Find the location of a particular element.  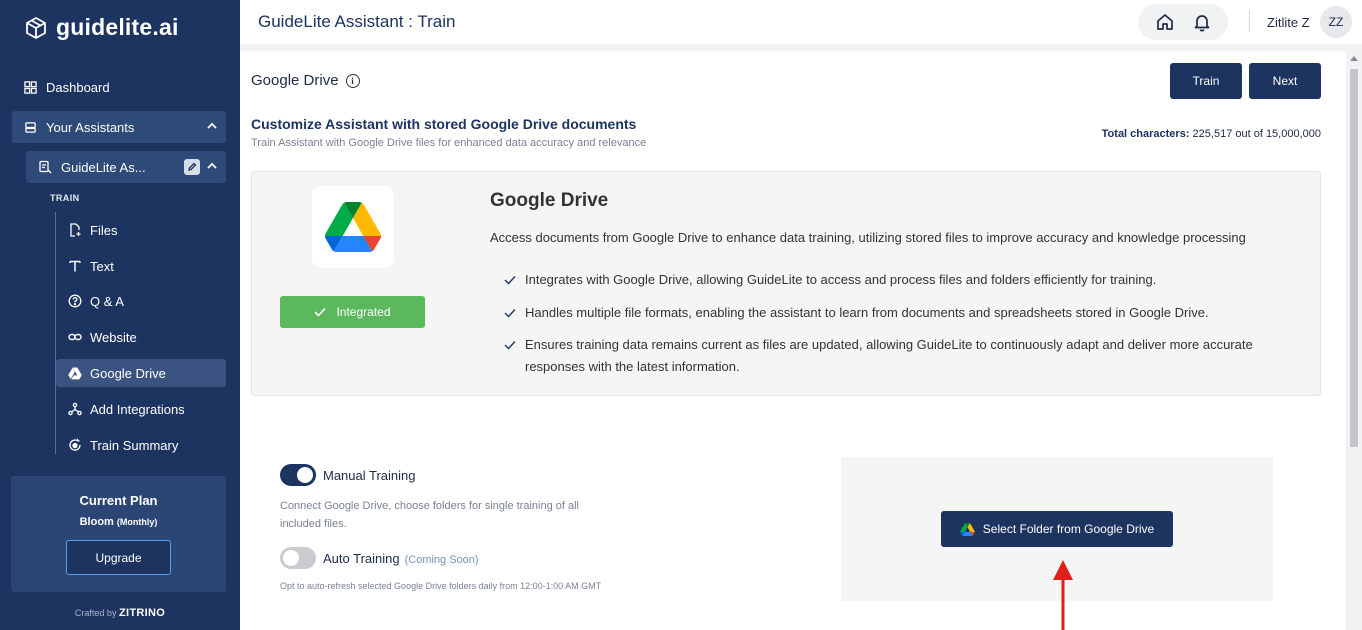

scrollbar-thumb is located at coordinates (1354, 258).